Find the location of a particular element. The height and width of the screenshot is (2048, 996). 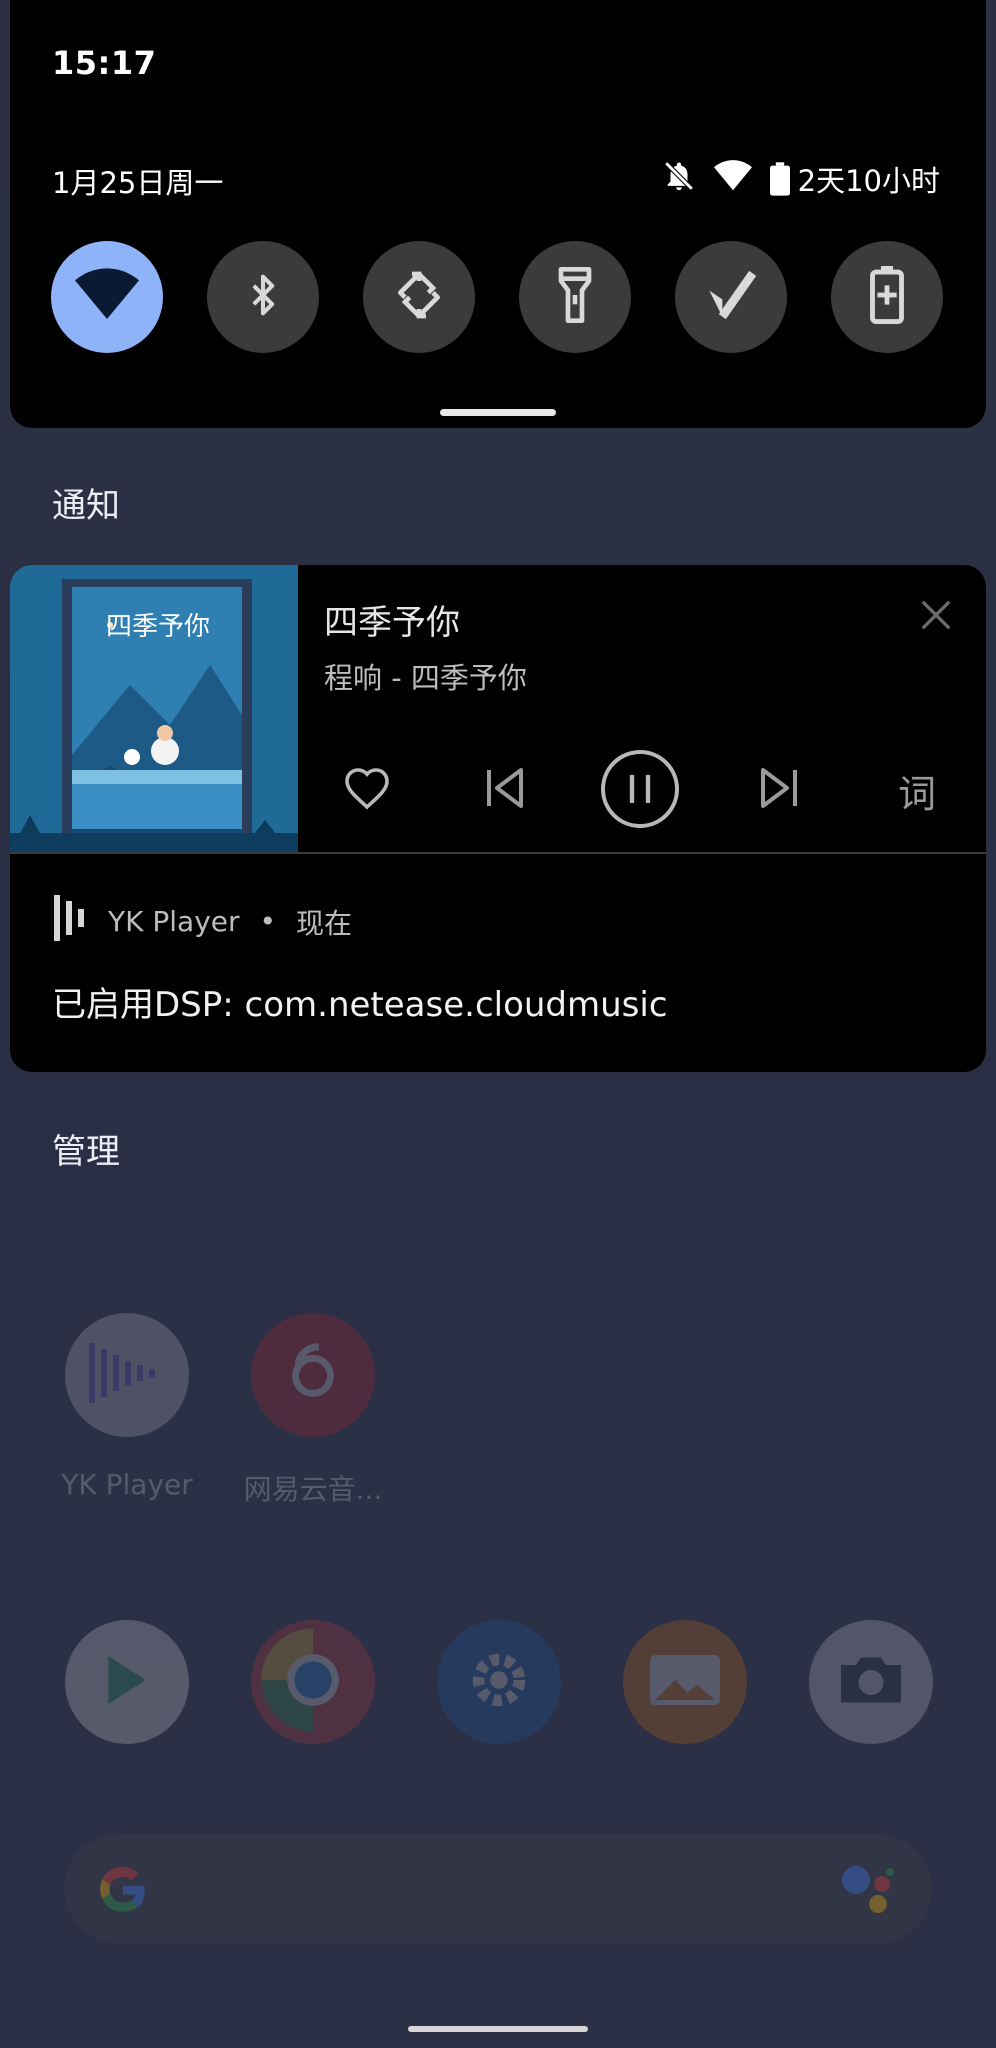

settings-app is located at coordinates (499, 1682).